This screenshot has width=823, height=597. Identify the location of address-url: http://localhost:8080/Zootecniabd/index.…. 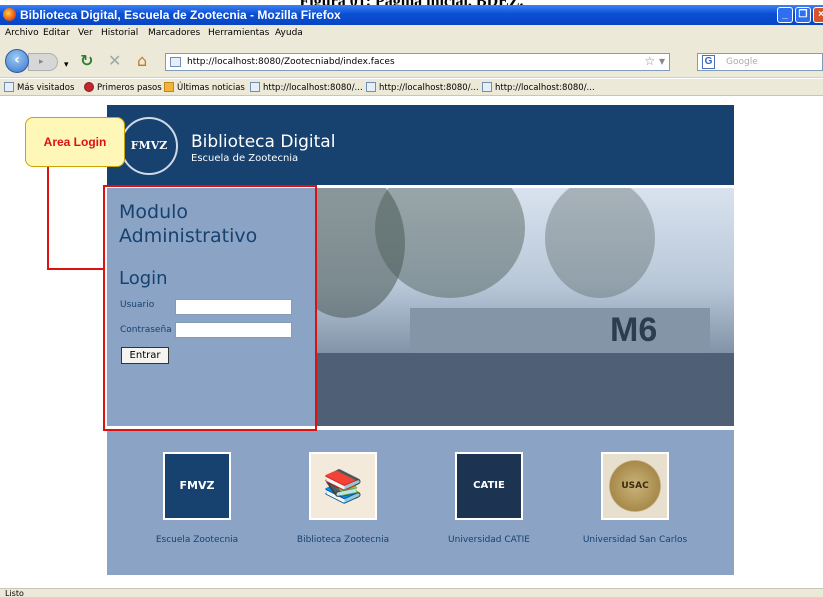
(291, 62).